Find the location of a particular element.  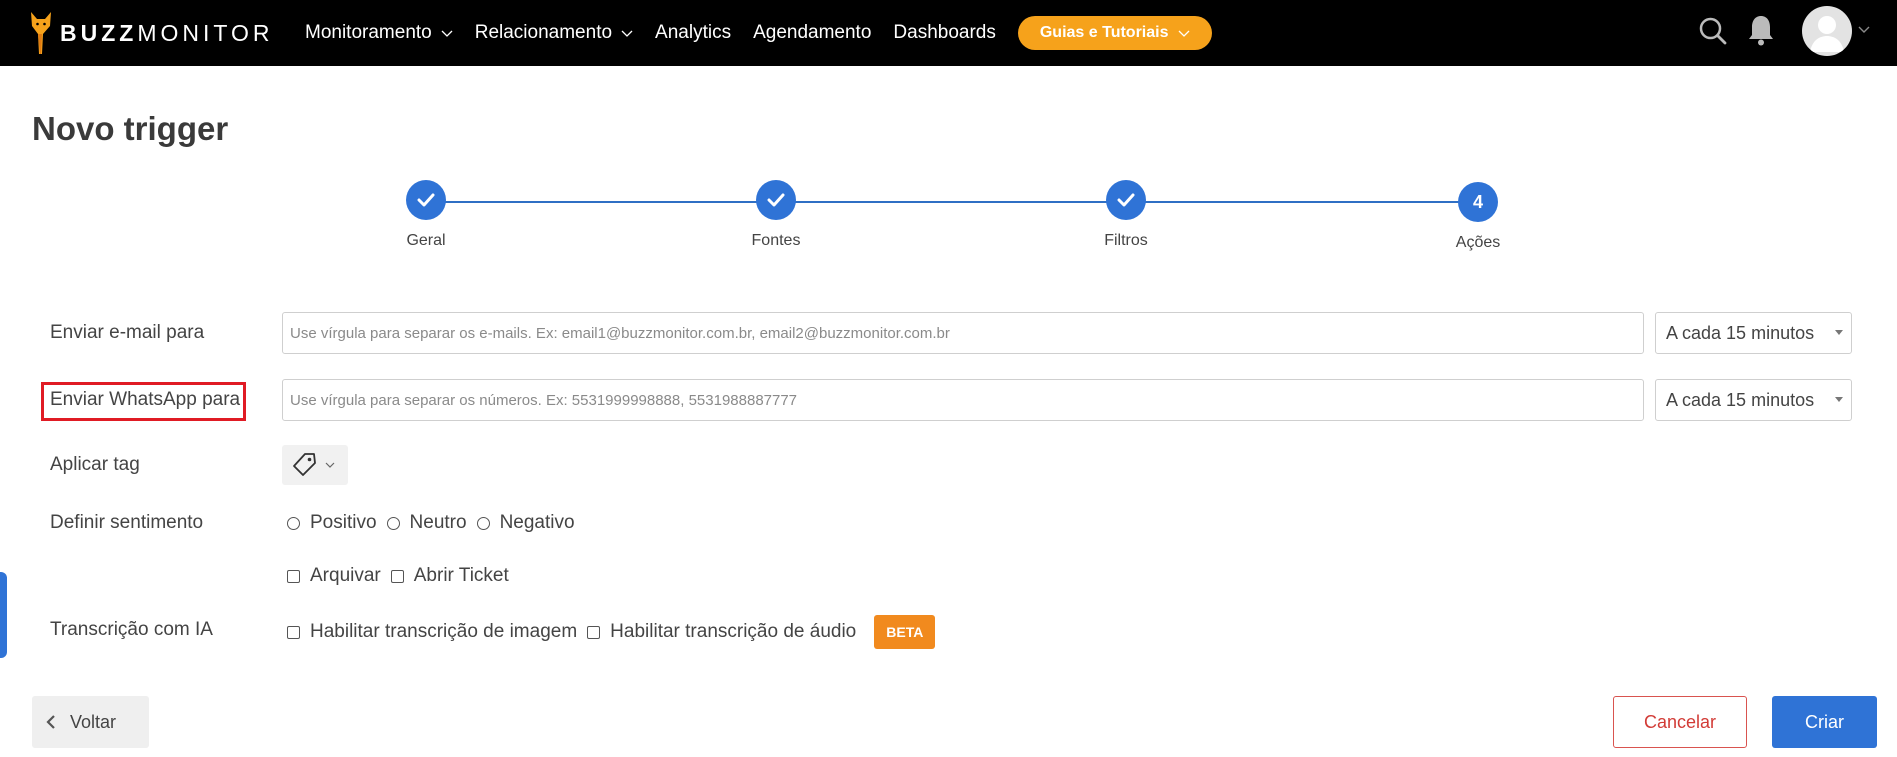

nav-relacionamento: Relacionamento is located at coordinates (554, 33).